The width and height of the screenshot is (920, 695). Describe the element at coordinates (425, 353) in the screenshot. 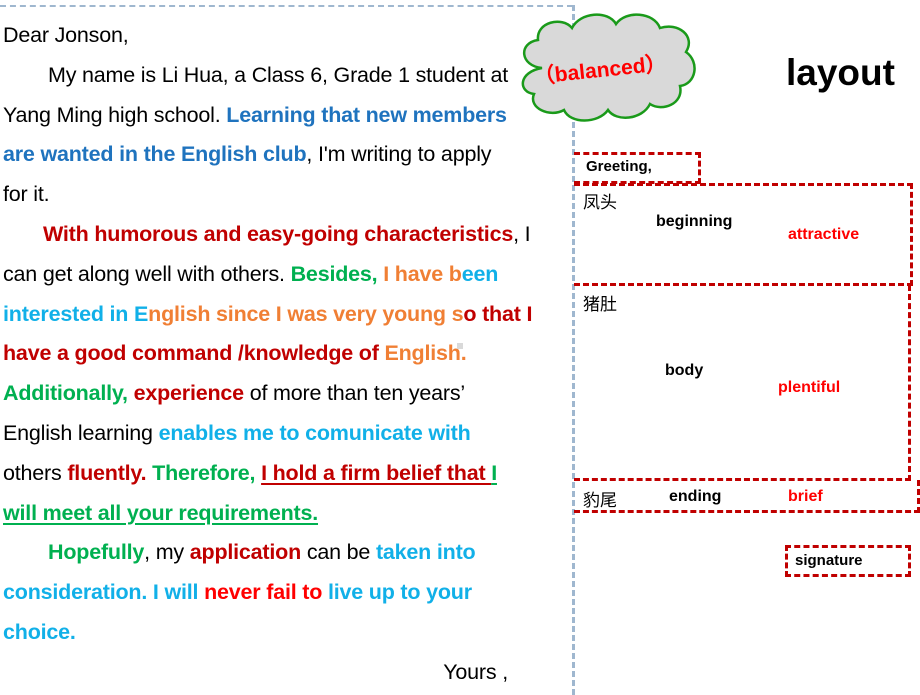

I see `english-text: English.` at that location.